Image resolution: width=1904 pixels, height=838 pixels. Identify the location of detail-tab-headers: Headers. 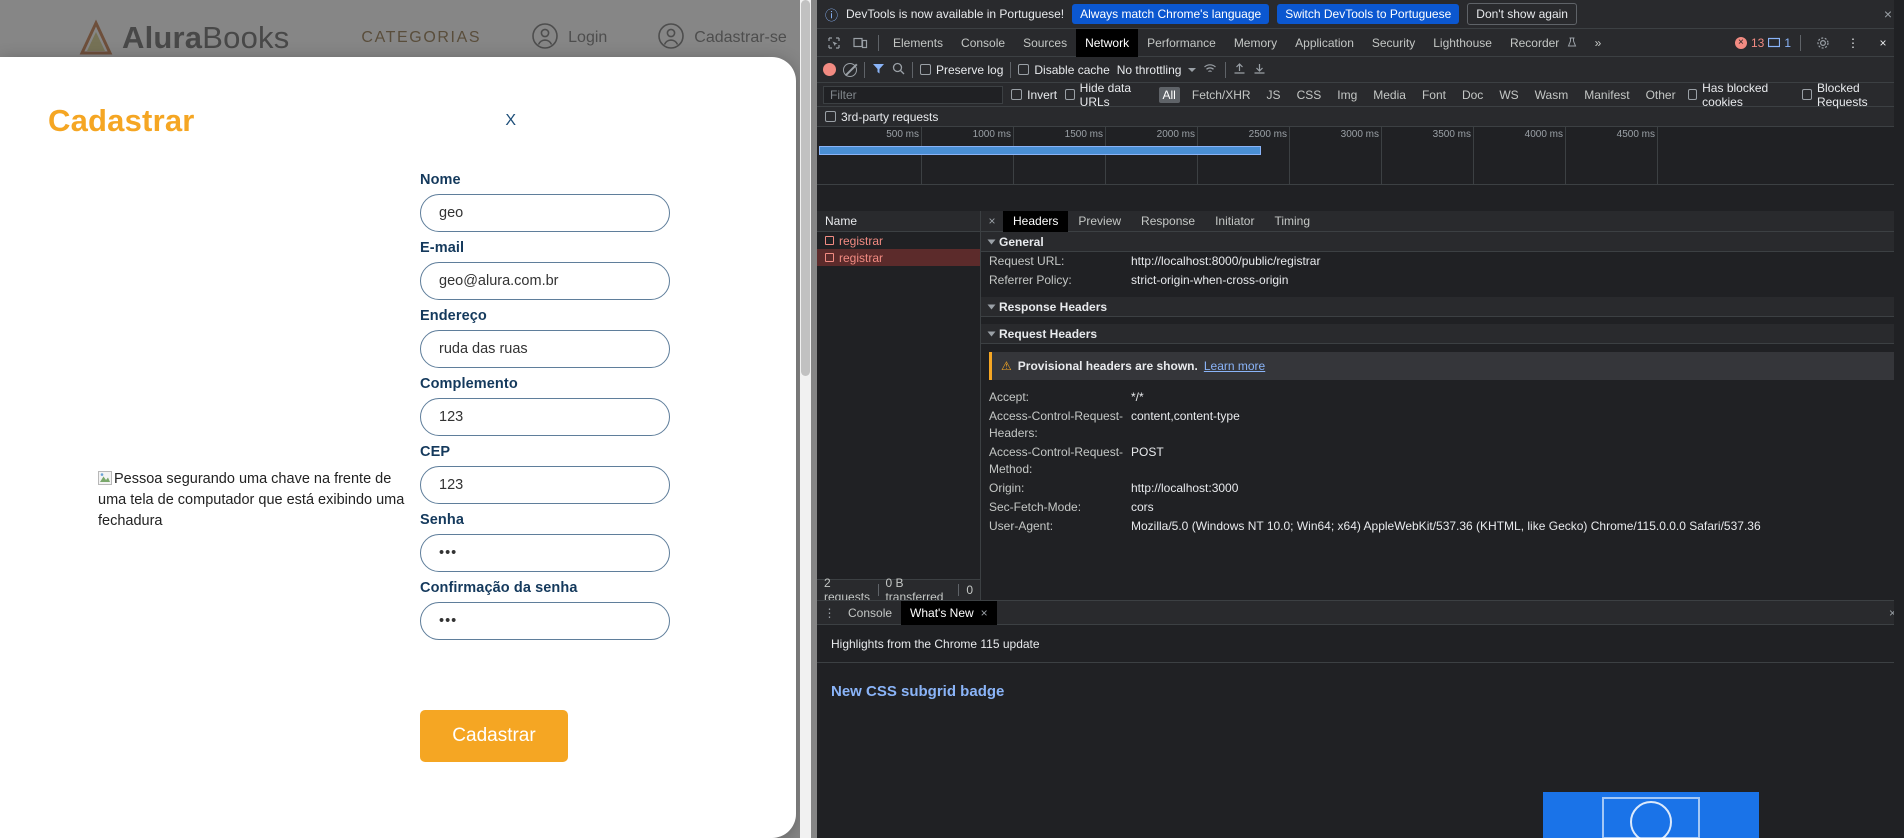
(1036, 221).